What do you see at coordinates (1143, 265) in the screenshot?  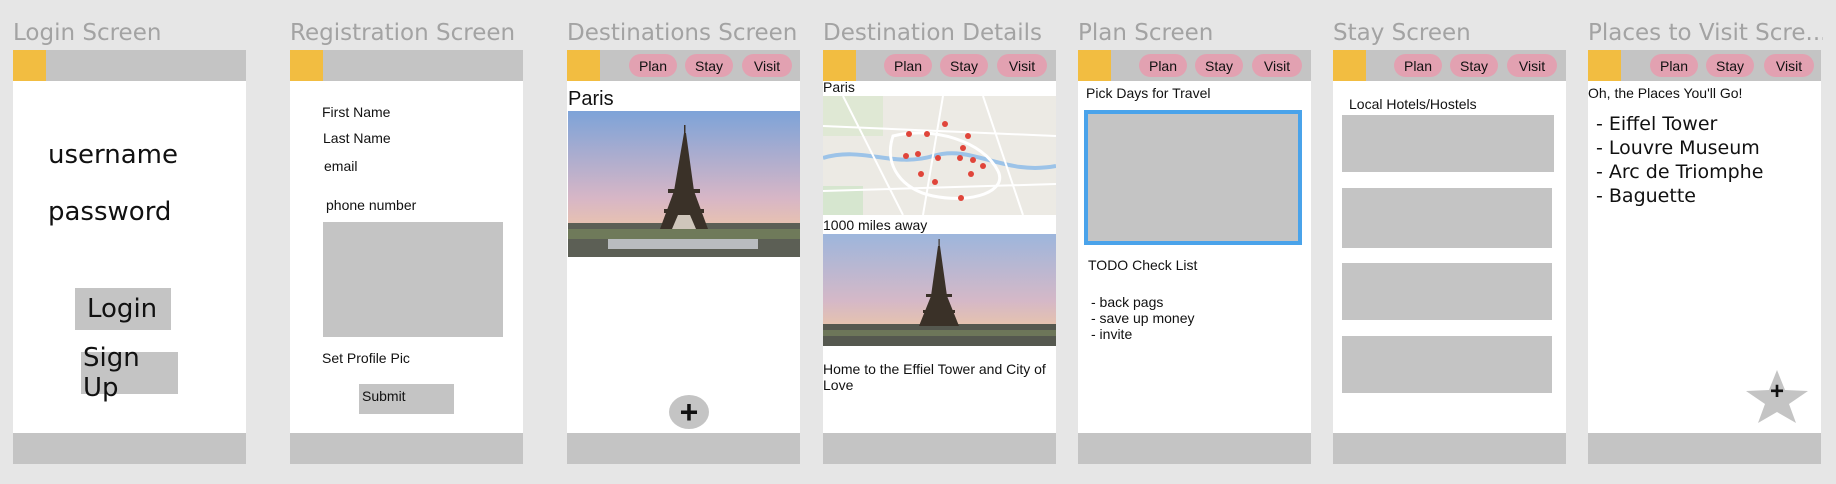 I see `todo-title: TODO Check List` at bounding box center [1143, 265].